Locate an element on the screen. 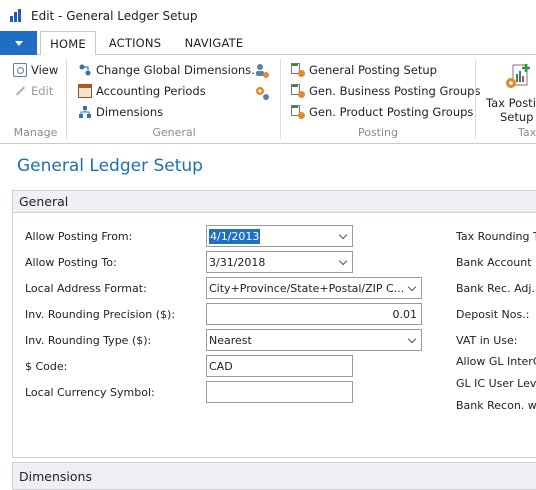  allow-posting-to-field: 3/31/2018 is located at coordinates (279, 262).